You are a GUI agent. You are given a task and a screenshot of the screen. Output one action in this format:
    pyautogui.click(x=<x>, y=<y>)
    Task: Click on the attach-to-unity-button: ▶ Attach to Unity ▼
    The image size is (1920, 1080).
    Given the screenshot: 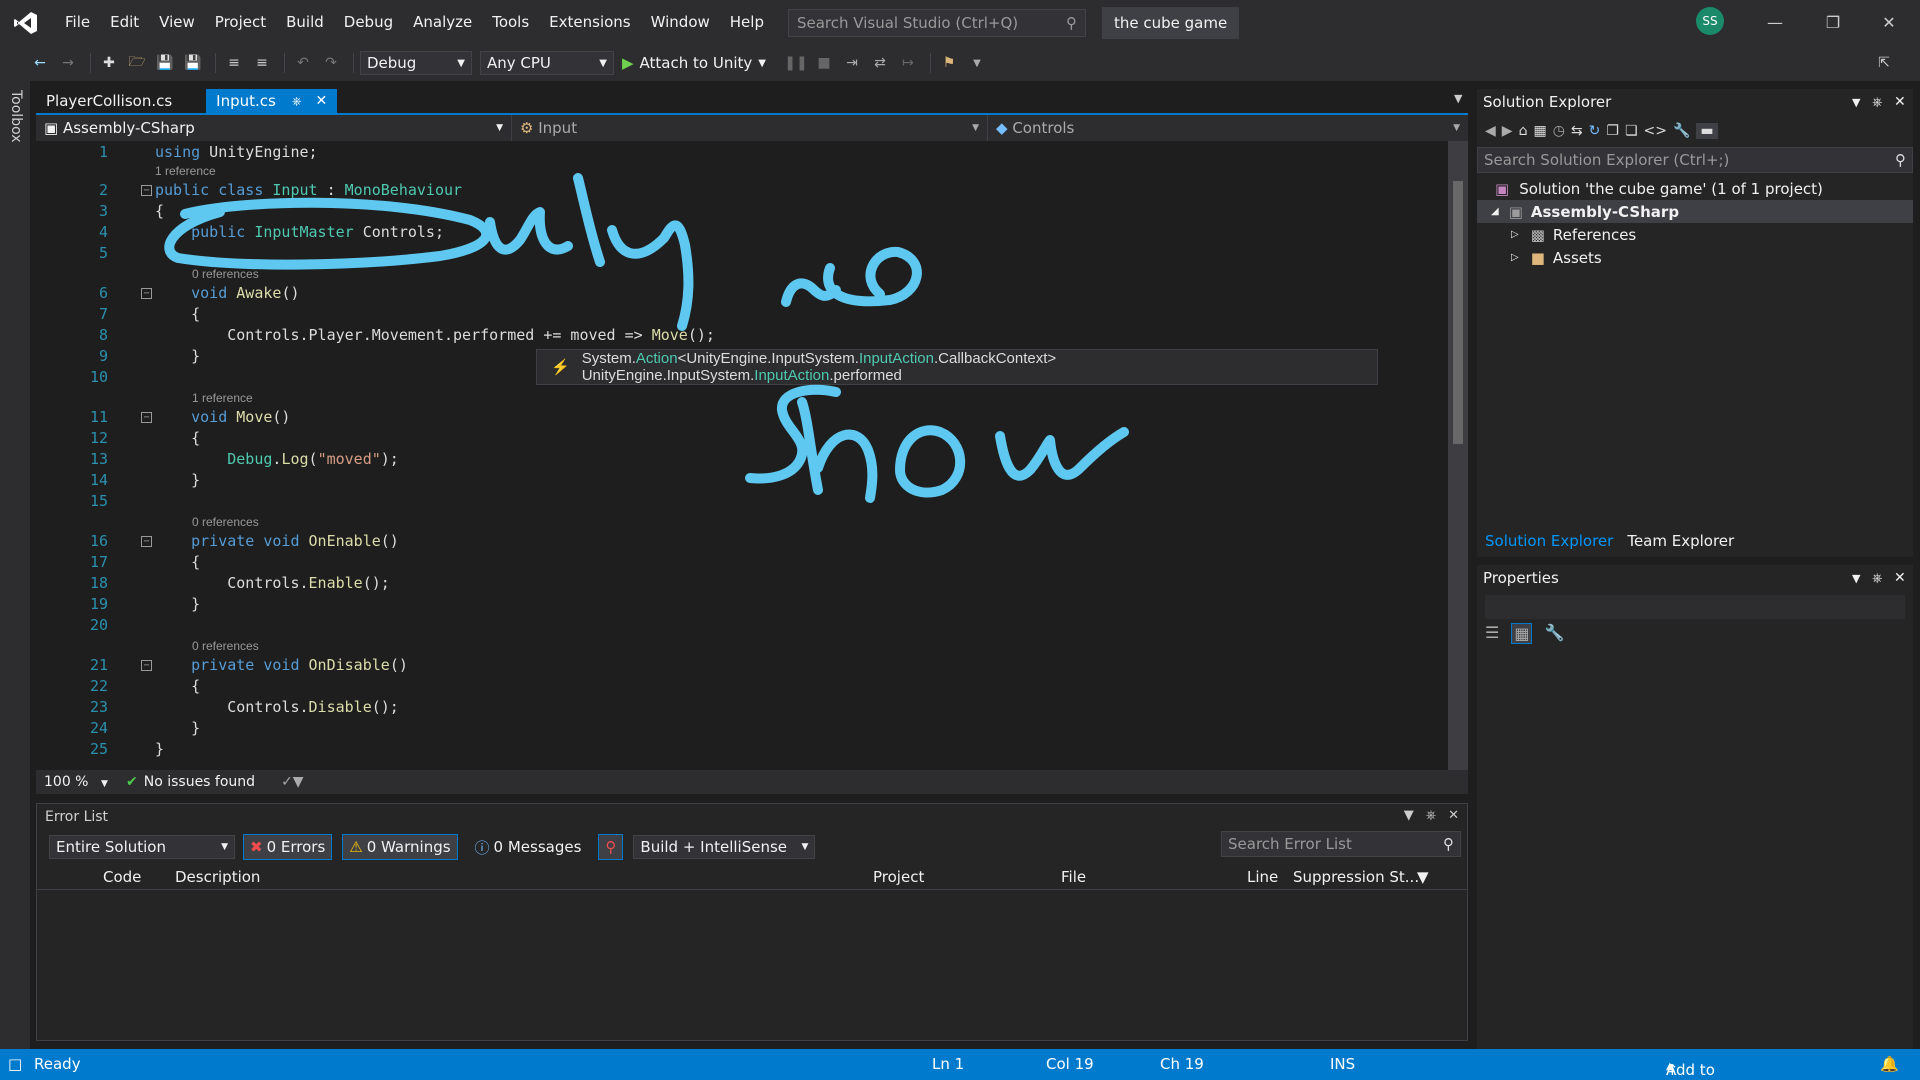 What is the action you would take?
    pyautogui.click(x=694, y=63)
    